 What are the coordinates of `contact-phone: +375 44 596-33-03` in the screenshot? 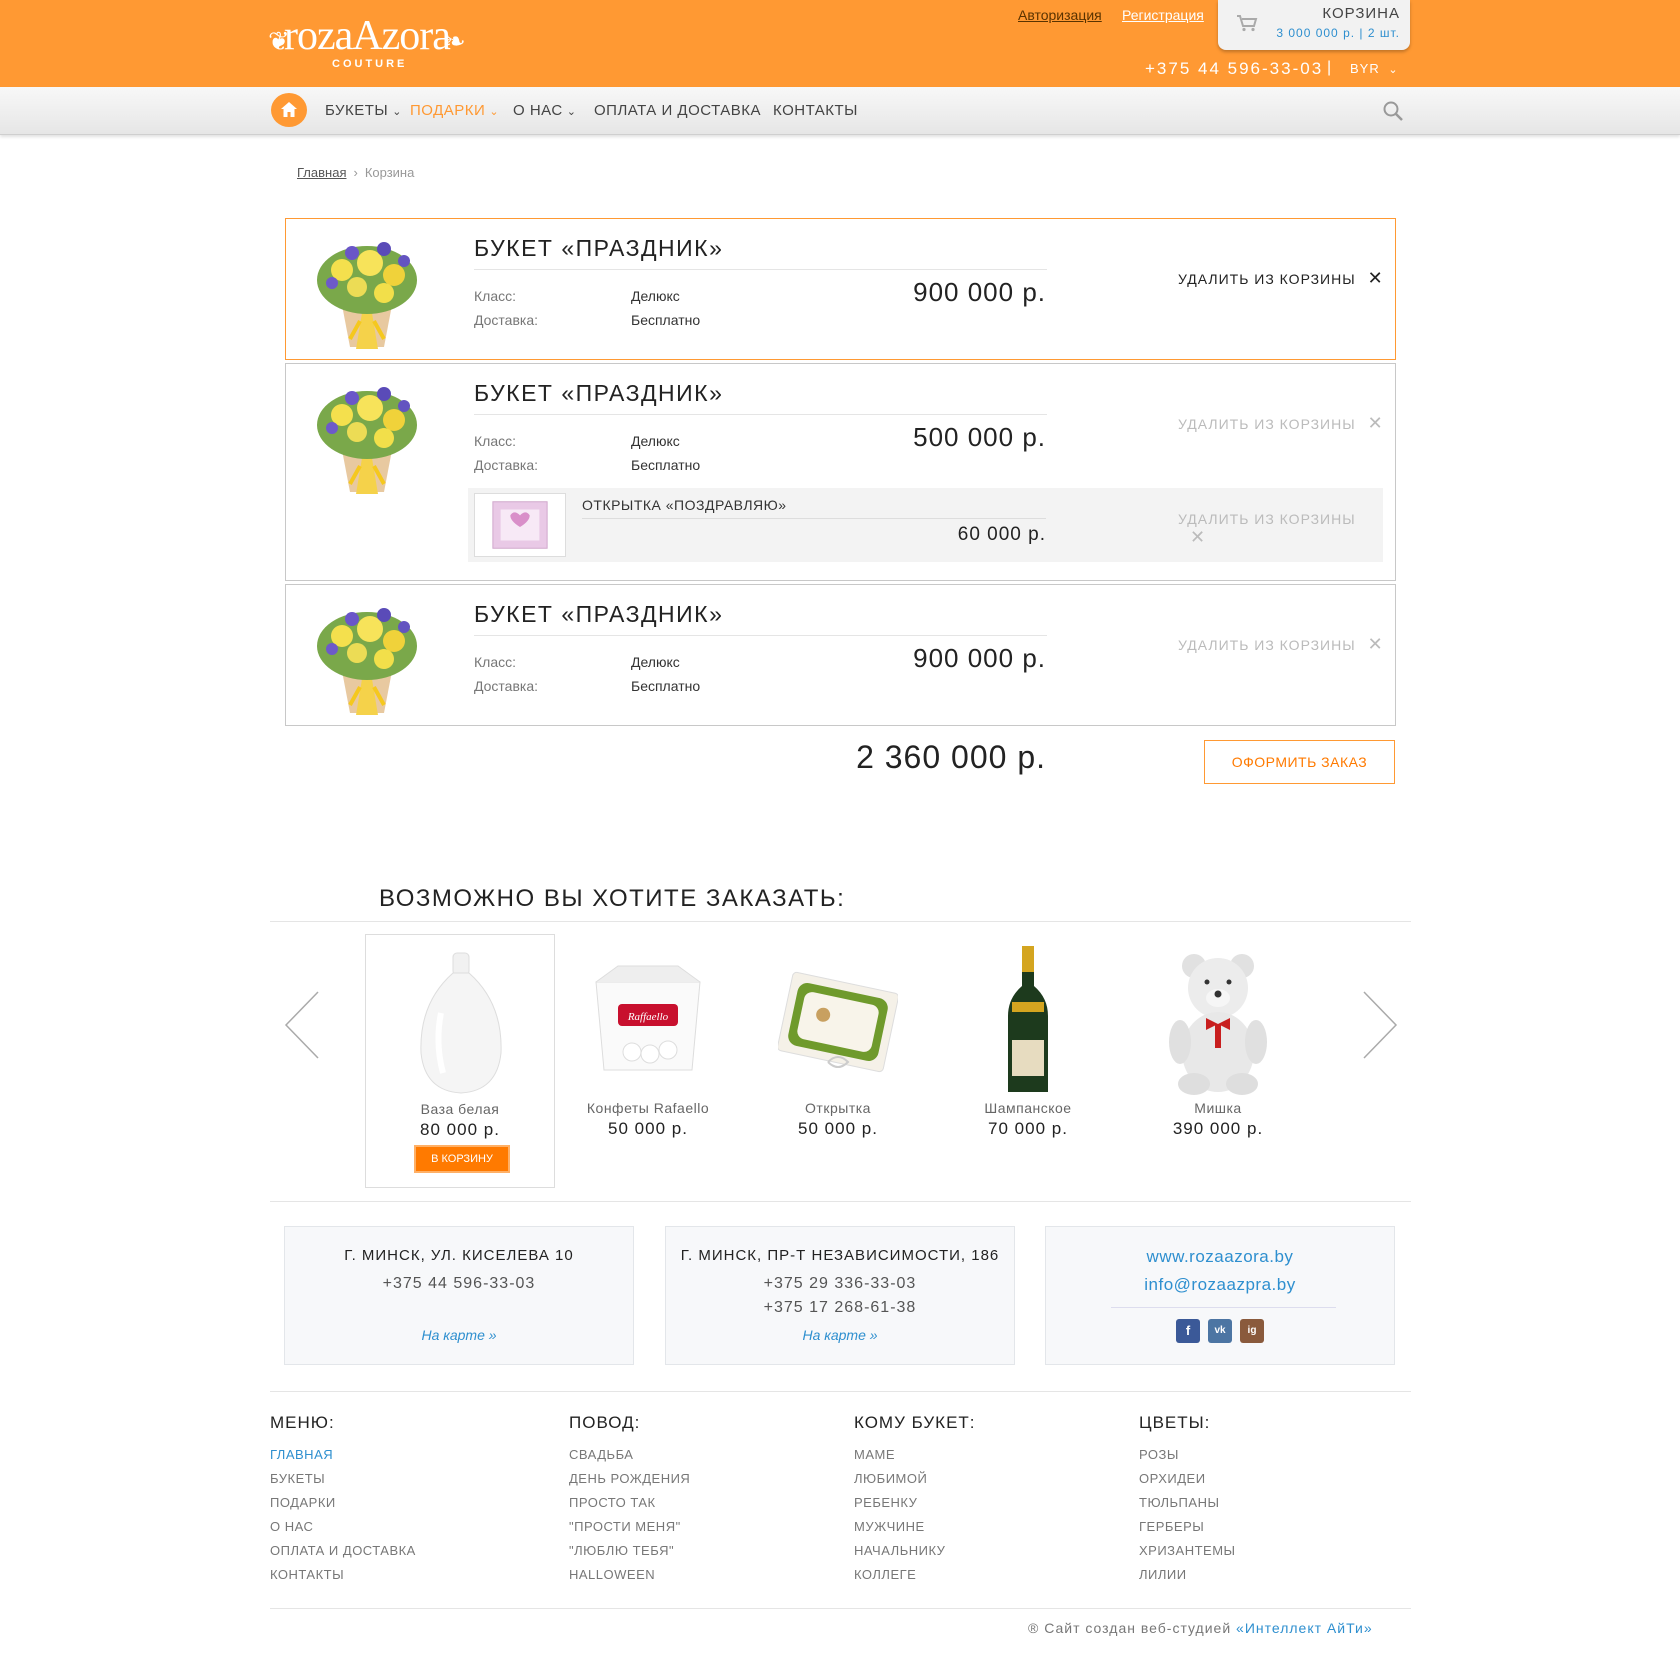 It's located at (459, 1283).